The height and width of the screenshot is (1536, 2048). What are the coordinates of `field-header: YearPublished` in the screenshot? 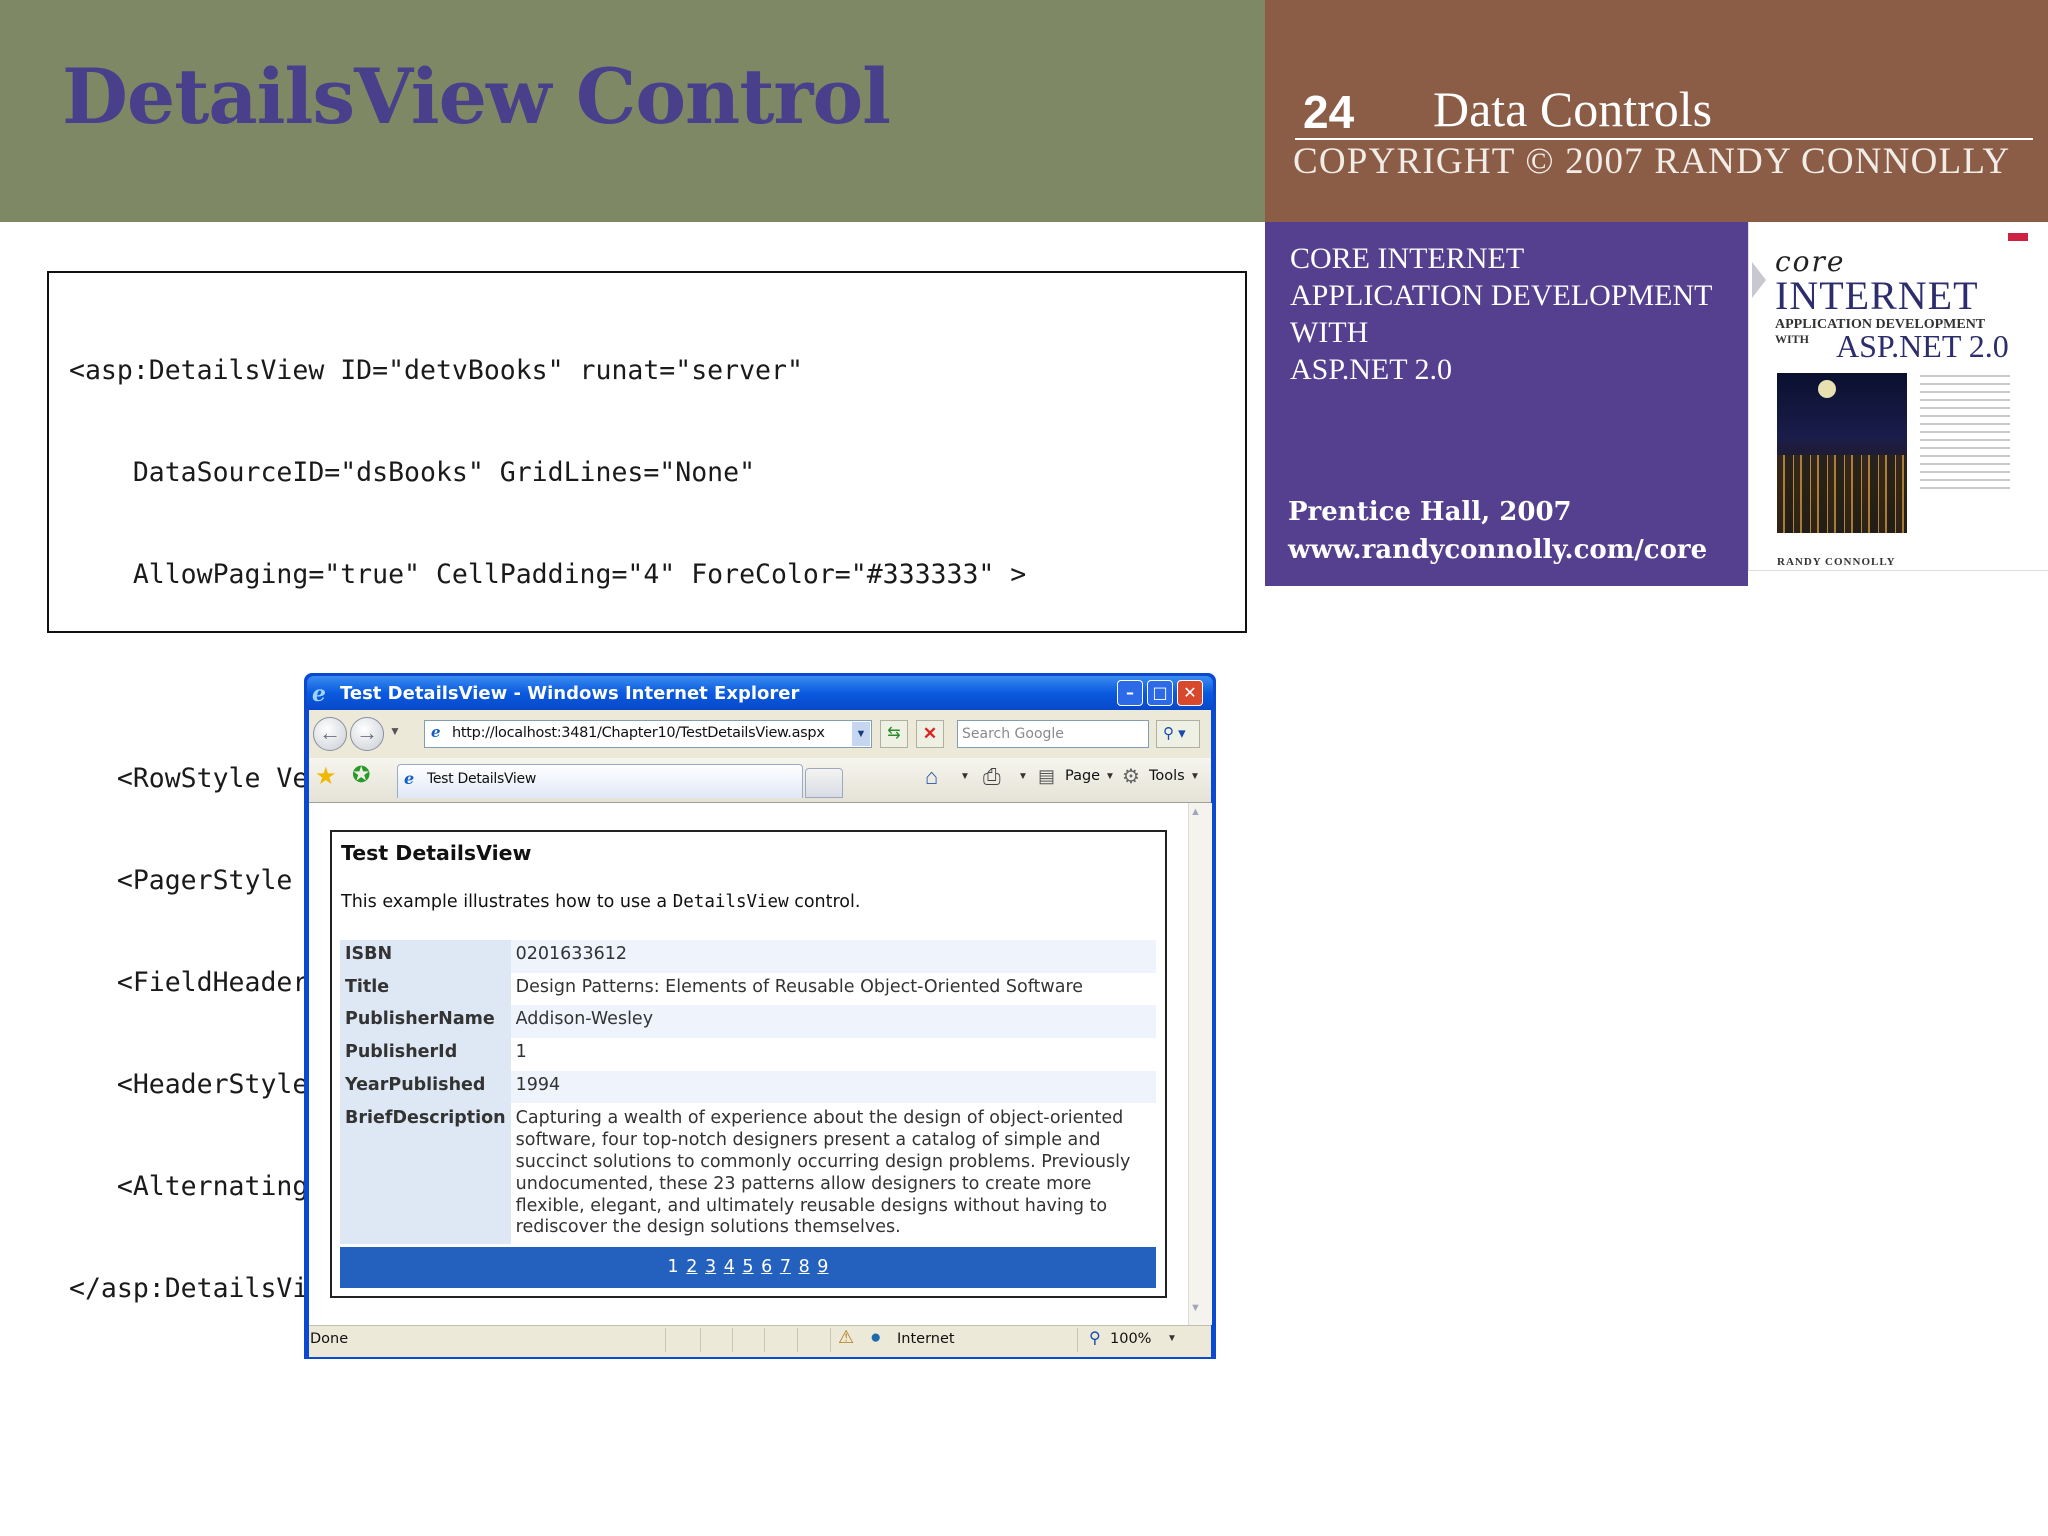 It's located at (425, 1087).